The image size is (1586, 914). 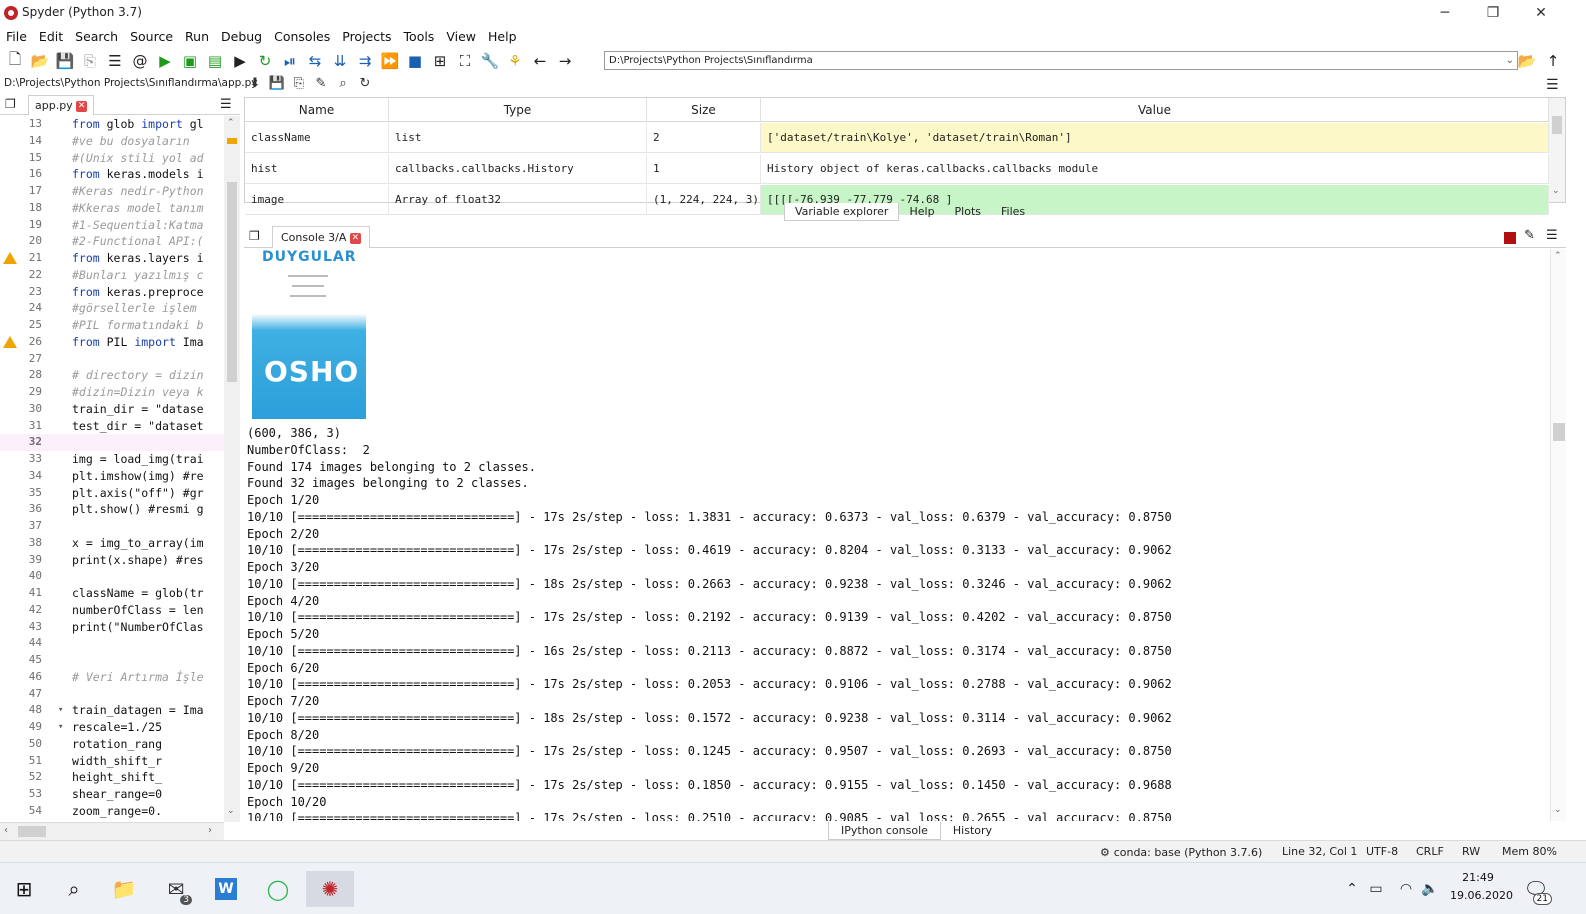 What do you see at coordinates (1541, 13) in the screenshot?
I see `close-window-button: ✕` at bounding box center [1541, 13].